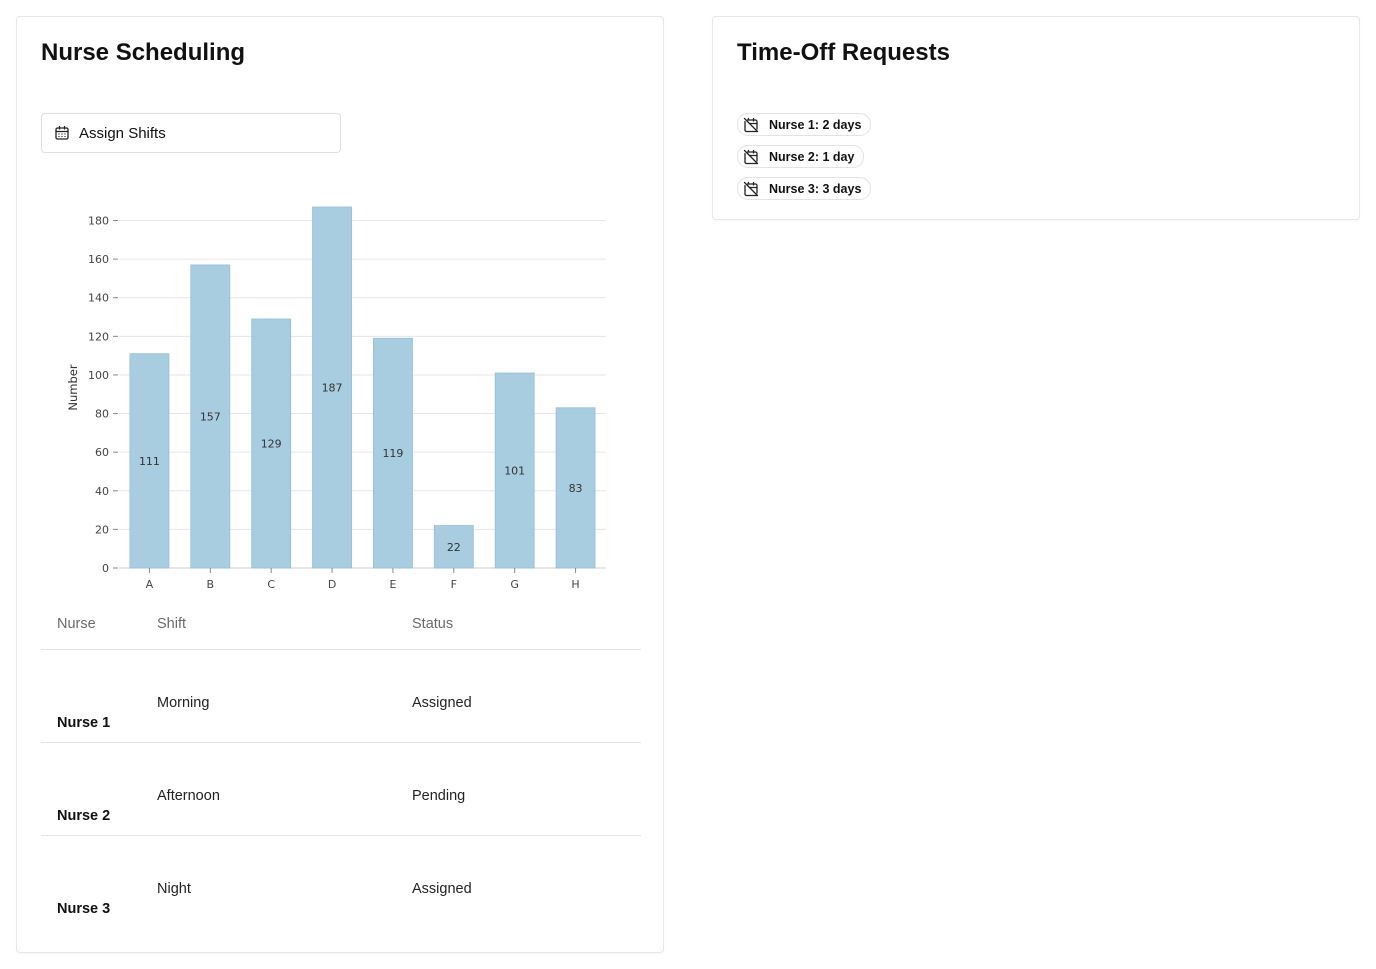 This screenshot has height=969, width=1376. Describe the element at coordinates (271, 584) in the screenshot. I see `x-tick-label: C` at that location.